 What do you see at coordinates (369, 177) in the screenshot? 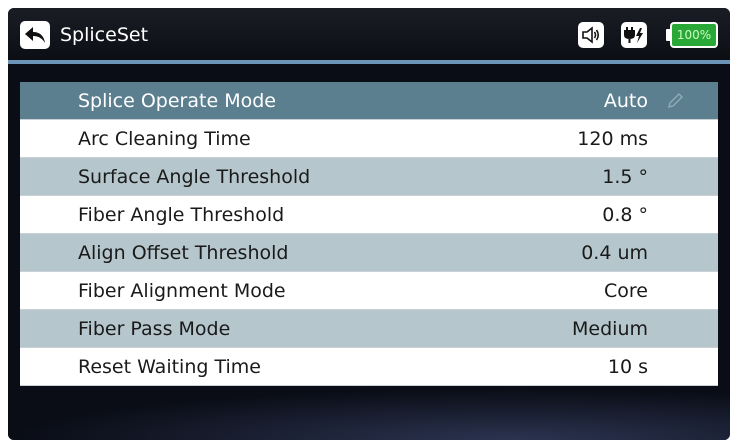
I see `setting-row-surface-angle-threshold: Surface Angle Threshold 1.5 °` at bounding box center [369, 177].